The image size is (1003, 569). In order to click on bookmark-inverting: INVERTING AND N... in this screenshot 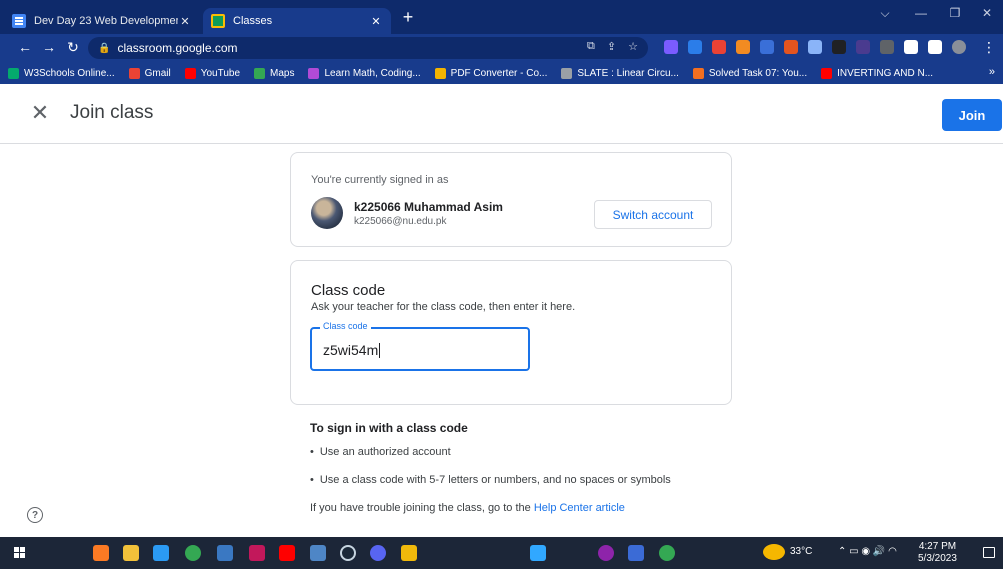, I will do `click(877, 73)`.